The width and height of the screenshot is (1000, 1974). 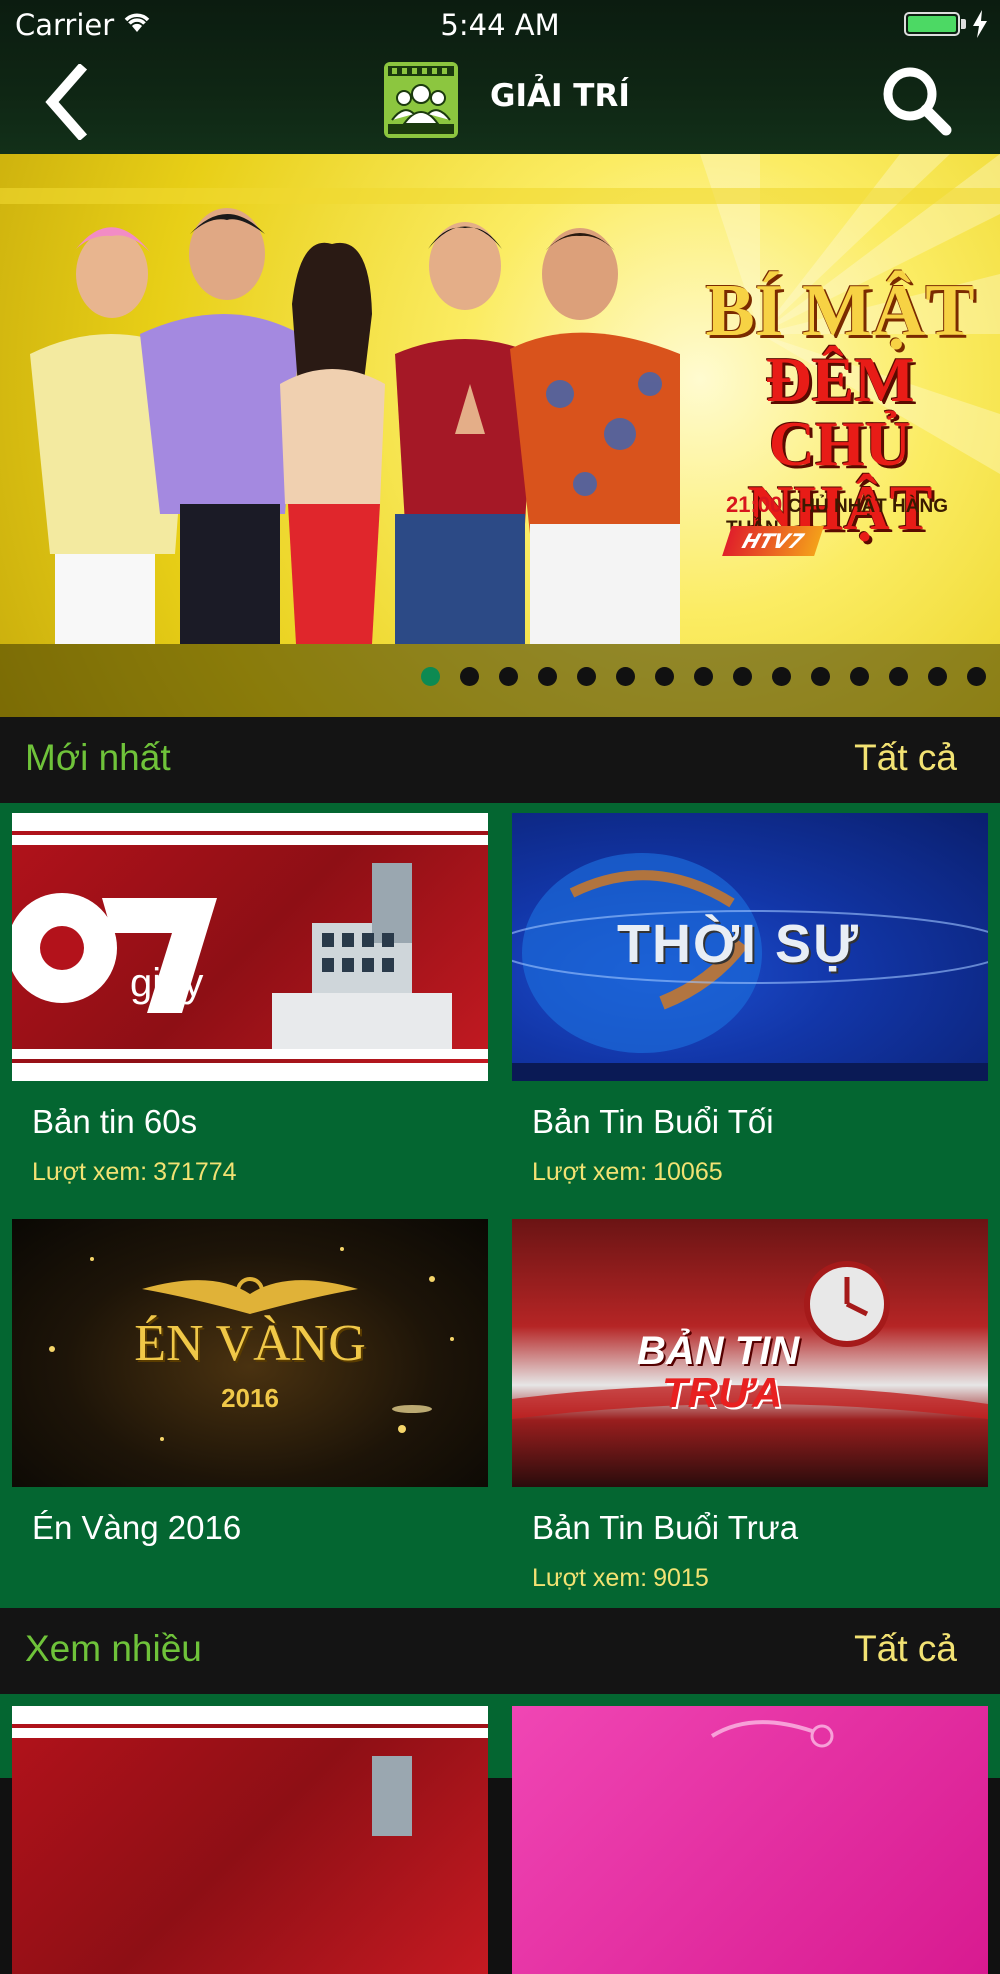 I want to click on most-viewed-grid, so click(x=500, y=1834).